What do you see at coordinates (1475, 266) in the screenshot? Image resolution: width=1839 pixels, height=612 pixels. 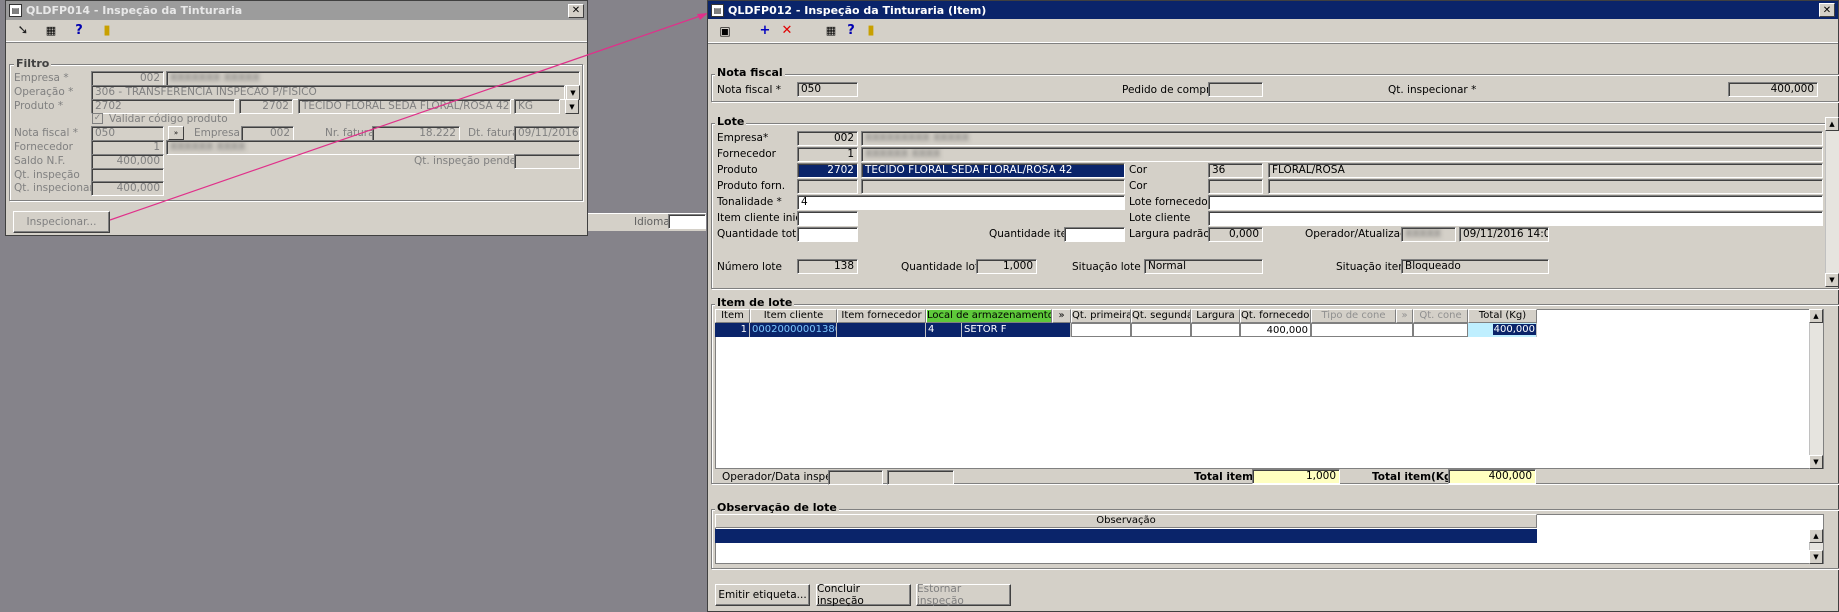 I see `sititem-field: Bloqueado` at bounding box center [1475, 266].